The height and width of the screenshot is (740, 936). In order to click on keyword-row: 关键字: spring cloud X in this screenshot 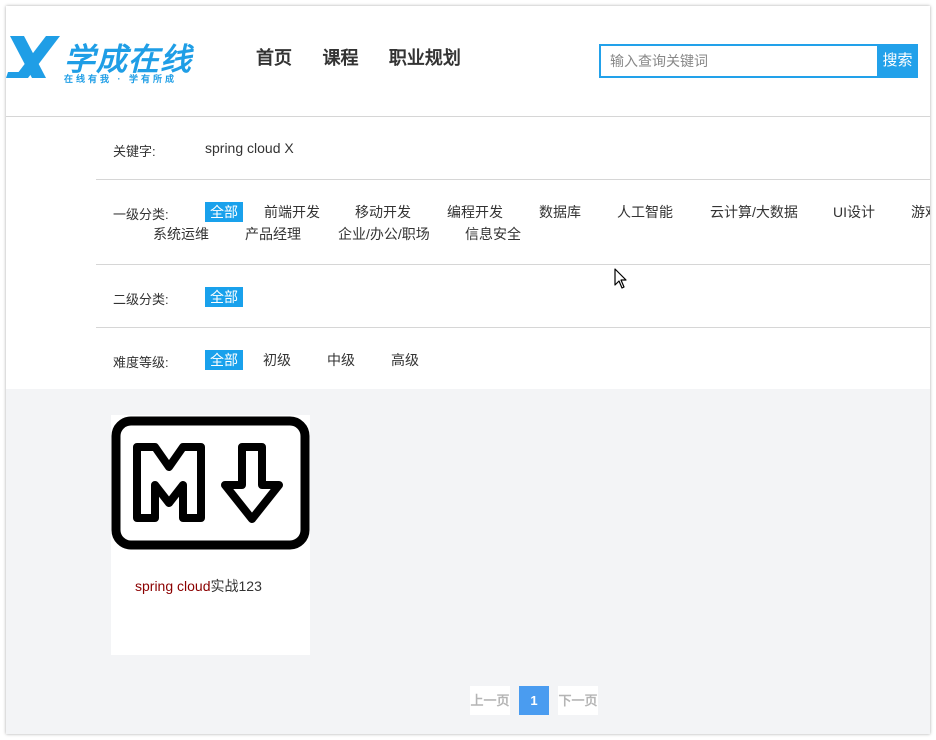, I will do `click(513, 148)`.